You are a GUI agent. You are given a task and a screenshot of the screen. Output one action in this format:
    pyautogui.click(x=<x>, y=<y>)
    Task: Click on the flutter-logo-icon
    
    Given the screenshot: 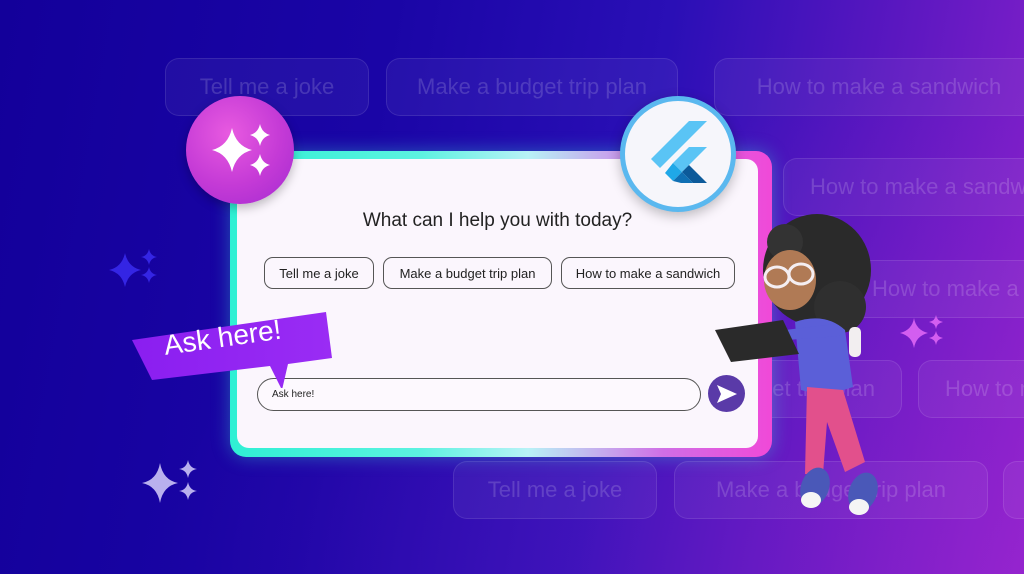 What is the action you would take?
    pyautogui.click(x=679, y=152)
    